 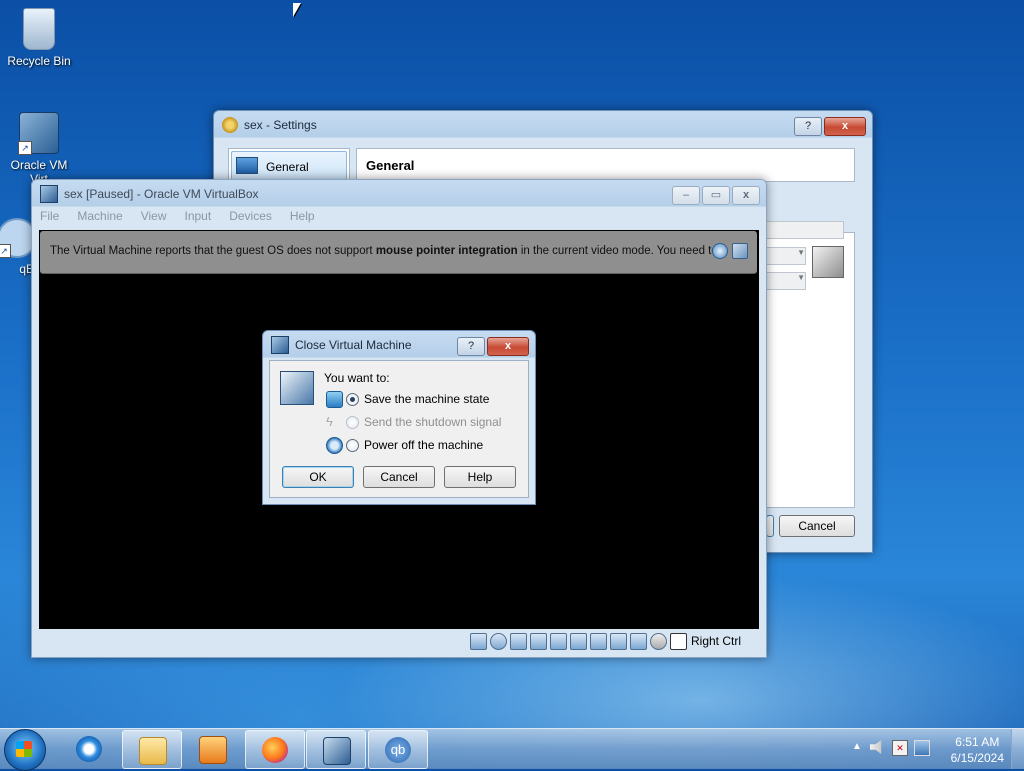 I want to click on audio-icon, so click(x=518, y=641).